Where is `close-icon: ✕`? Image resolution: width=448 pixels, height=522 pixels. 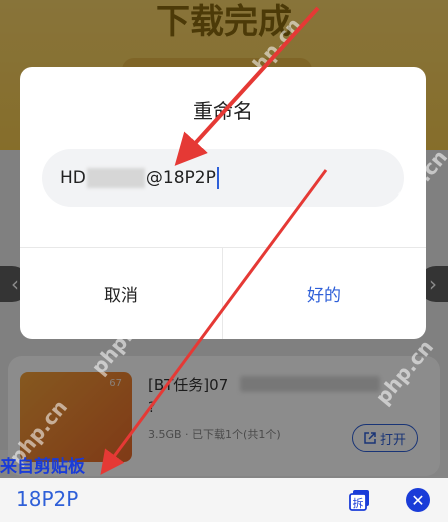 close-icon: ✕ is located at coordinates (418, 500).